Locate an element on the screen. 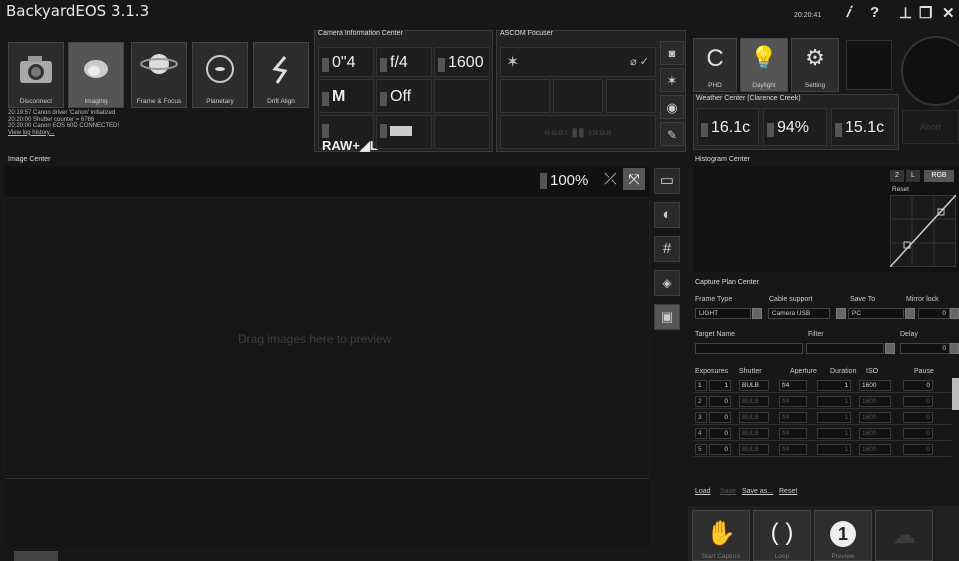 This screenshot has height=561, width=959. focuser-position-field: ✶ ⌀ ✓ is located at coordinates (578, 62).